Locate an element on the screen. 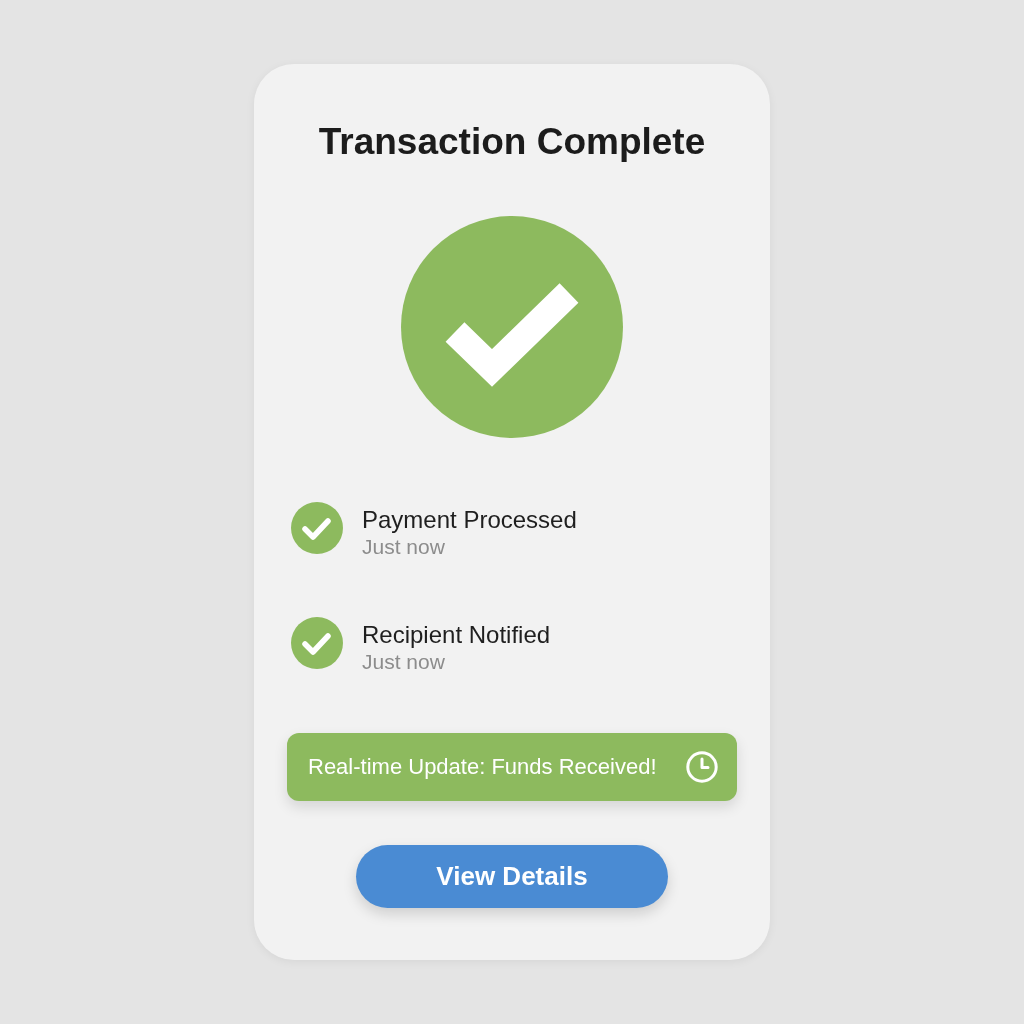  banner-text: Real-time Update: Funds Received! is located at coordinates (482, 767).